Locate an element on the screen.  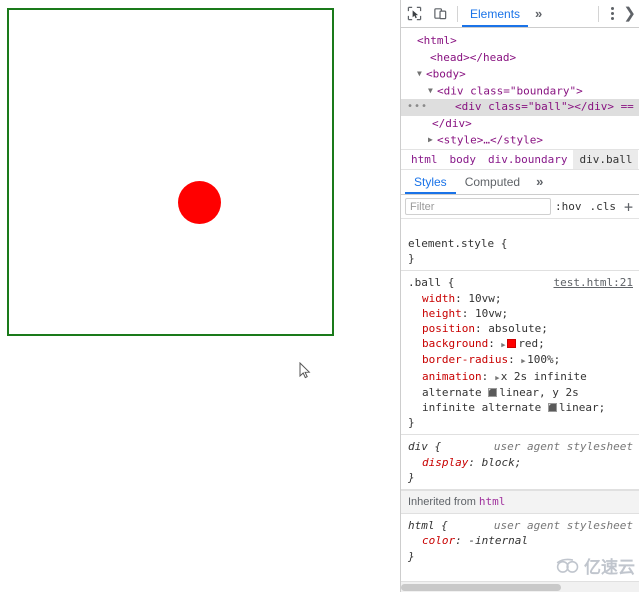
dom-row-text: </body> is located at coordinates (443, 150).